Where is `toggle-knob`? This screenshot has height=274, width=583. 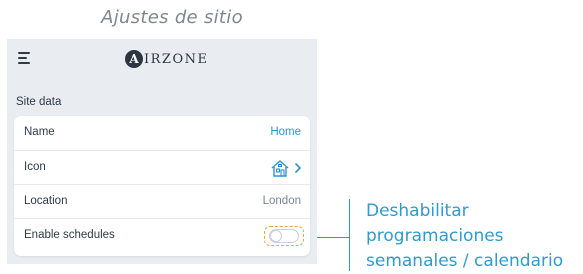 toggle-knob is located at coordinates (276, 236).